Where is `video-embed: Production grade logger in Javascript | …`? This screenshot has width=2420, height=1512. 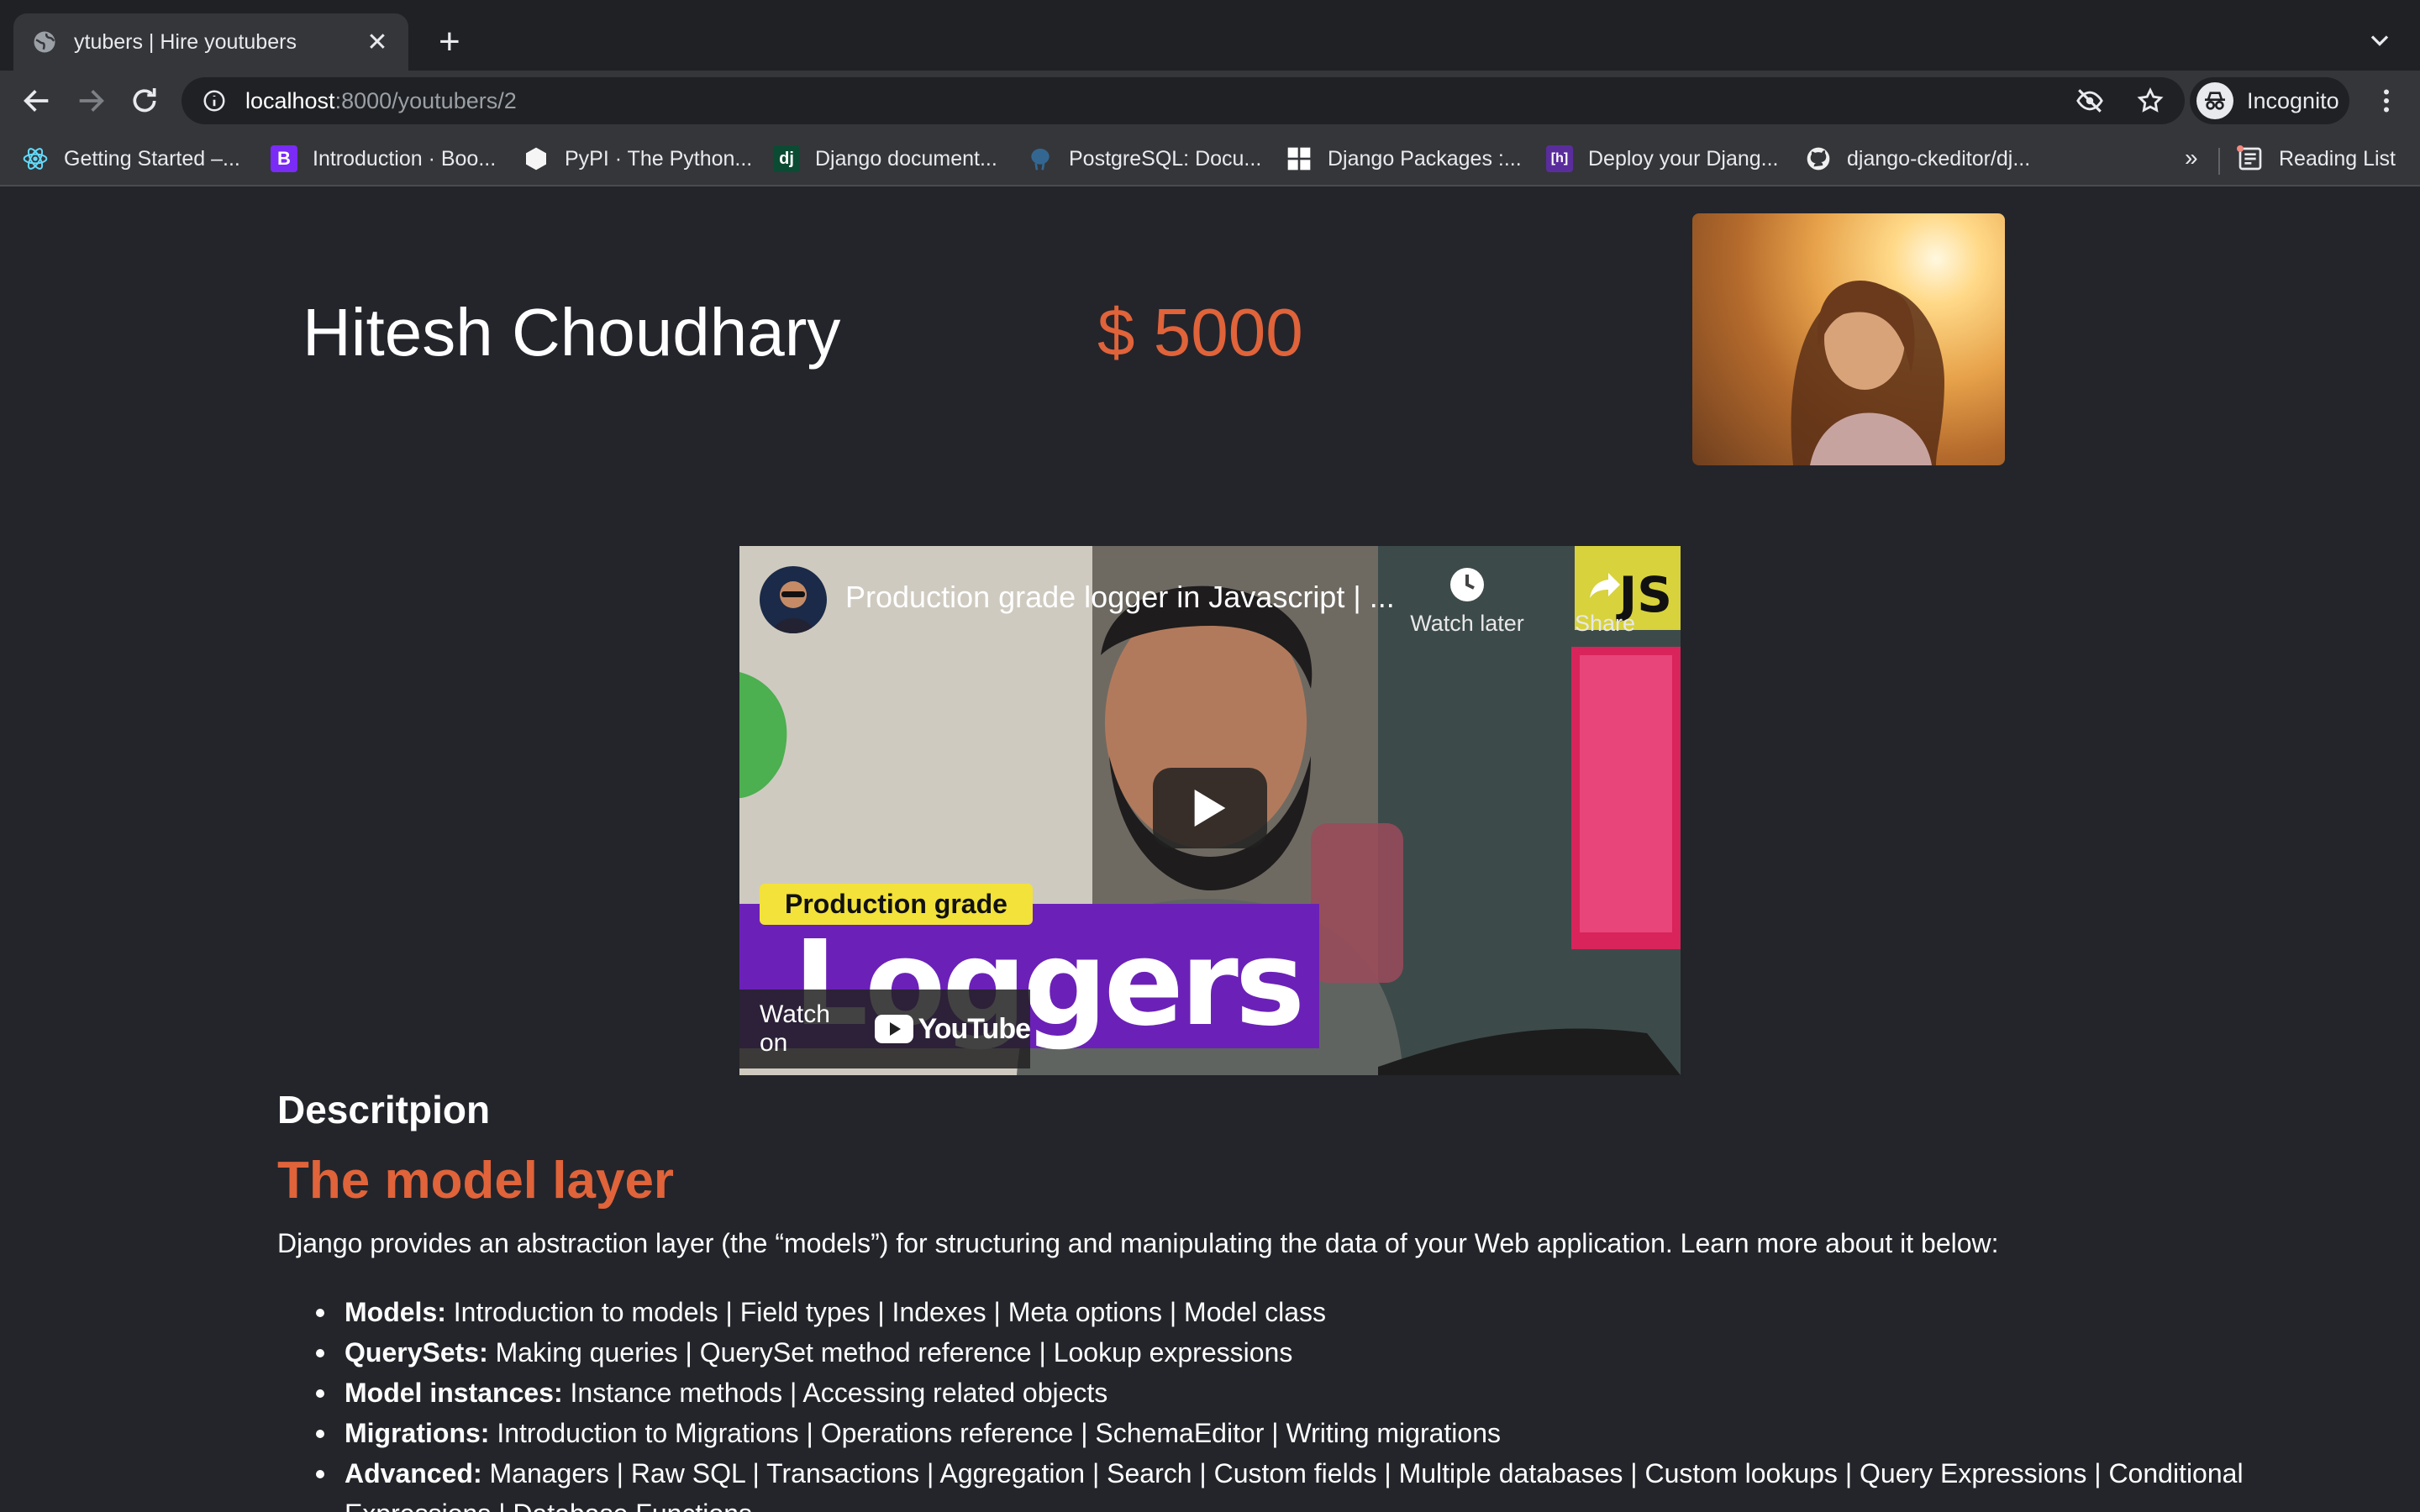 video-embed: Production grade logger in Javascript | … is located at coordinates (1210, 810).